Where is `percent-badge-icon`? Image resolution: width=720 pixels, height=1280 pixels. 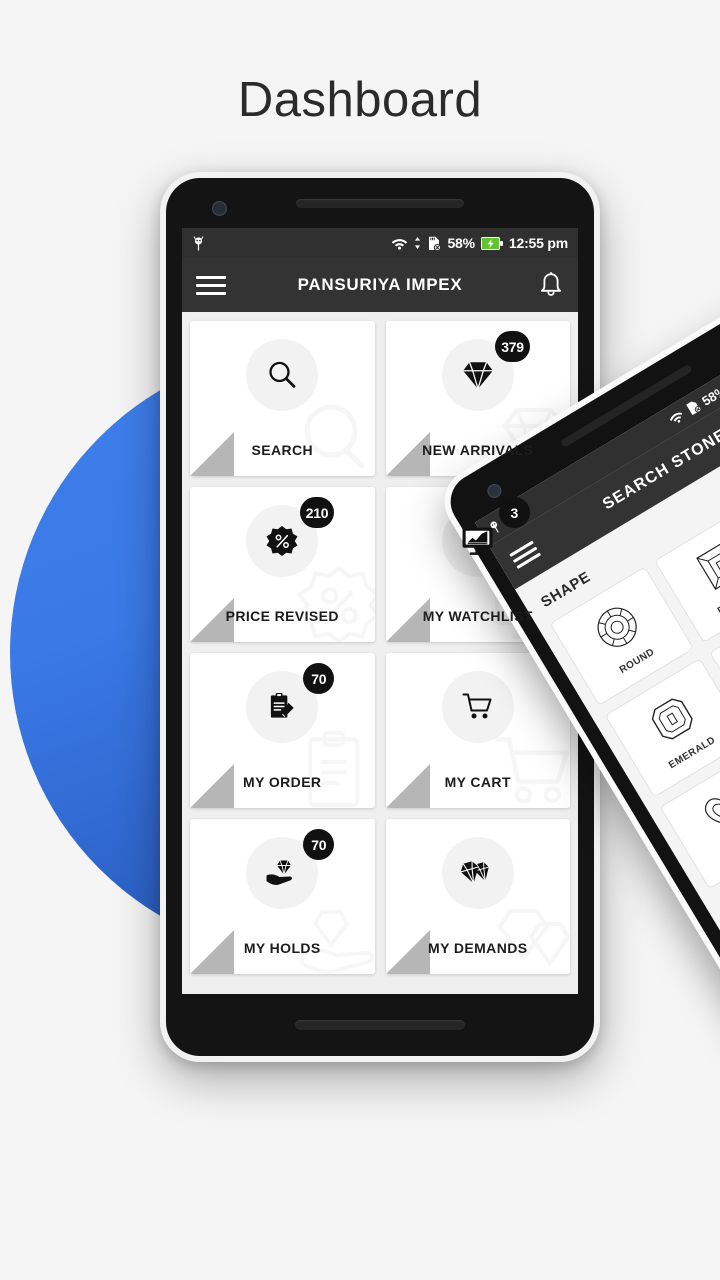
percent-badge-icon is located at coordinates (282, 541).